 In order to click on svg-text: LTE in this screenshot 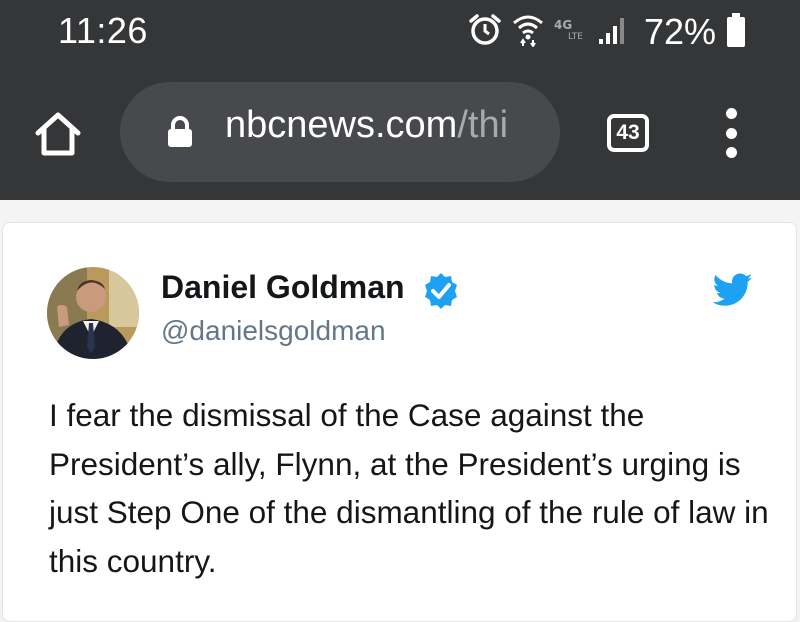, I will do `click(575, 37)`.